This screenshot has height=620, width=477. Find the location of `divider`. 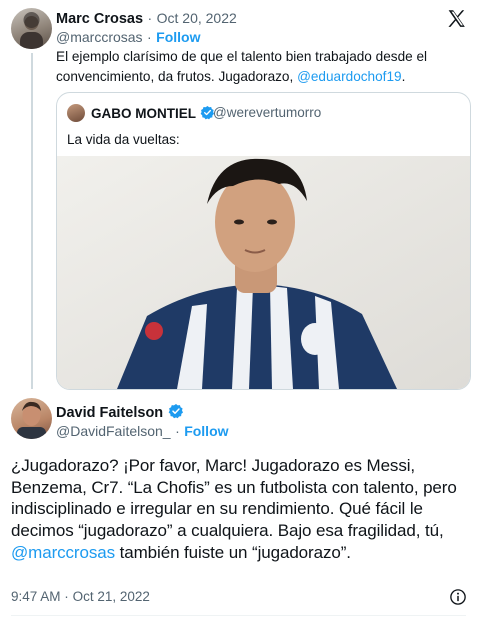

divider is located at coordinates (238, 615).